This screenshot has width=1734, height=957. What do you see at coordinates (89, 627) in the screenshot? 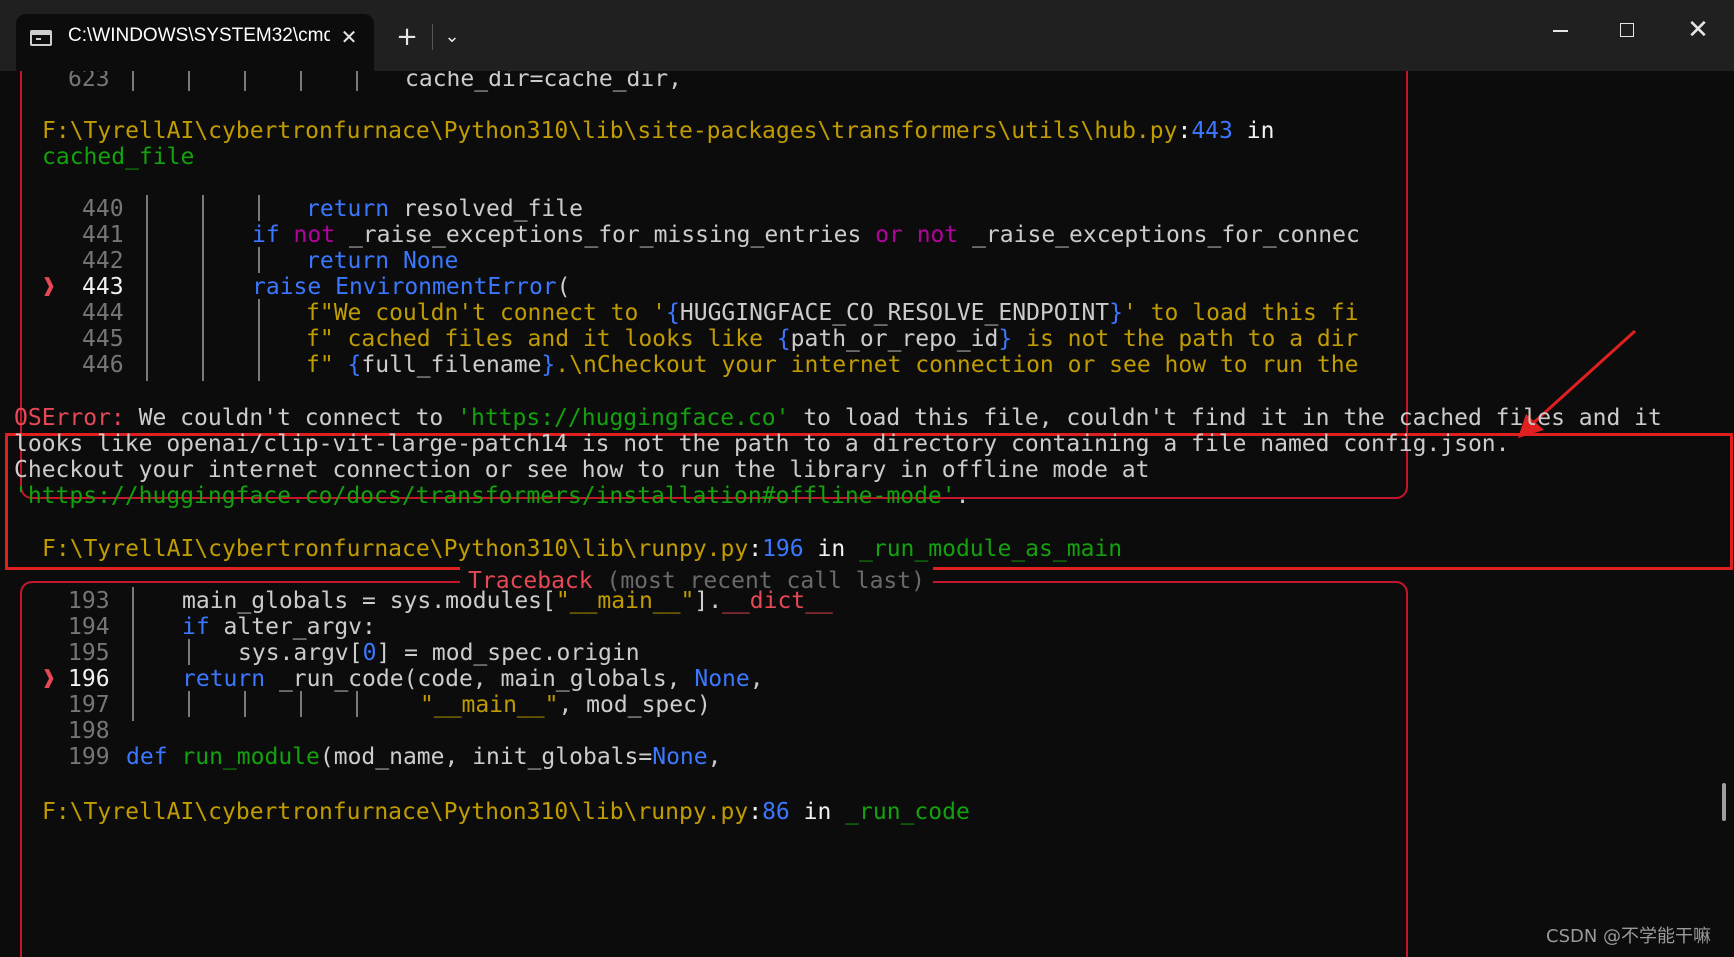
I see `code-line-194: 194` at bounding box center [89, 627].